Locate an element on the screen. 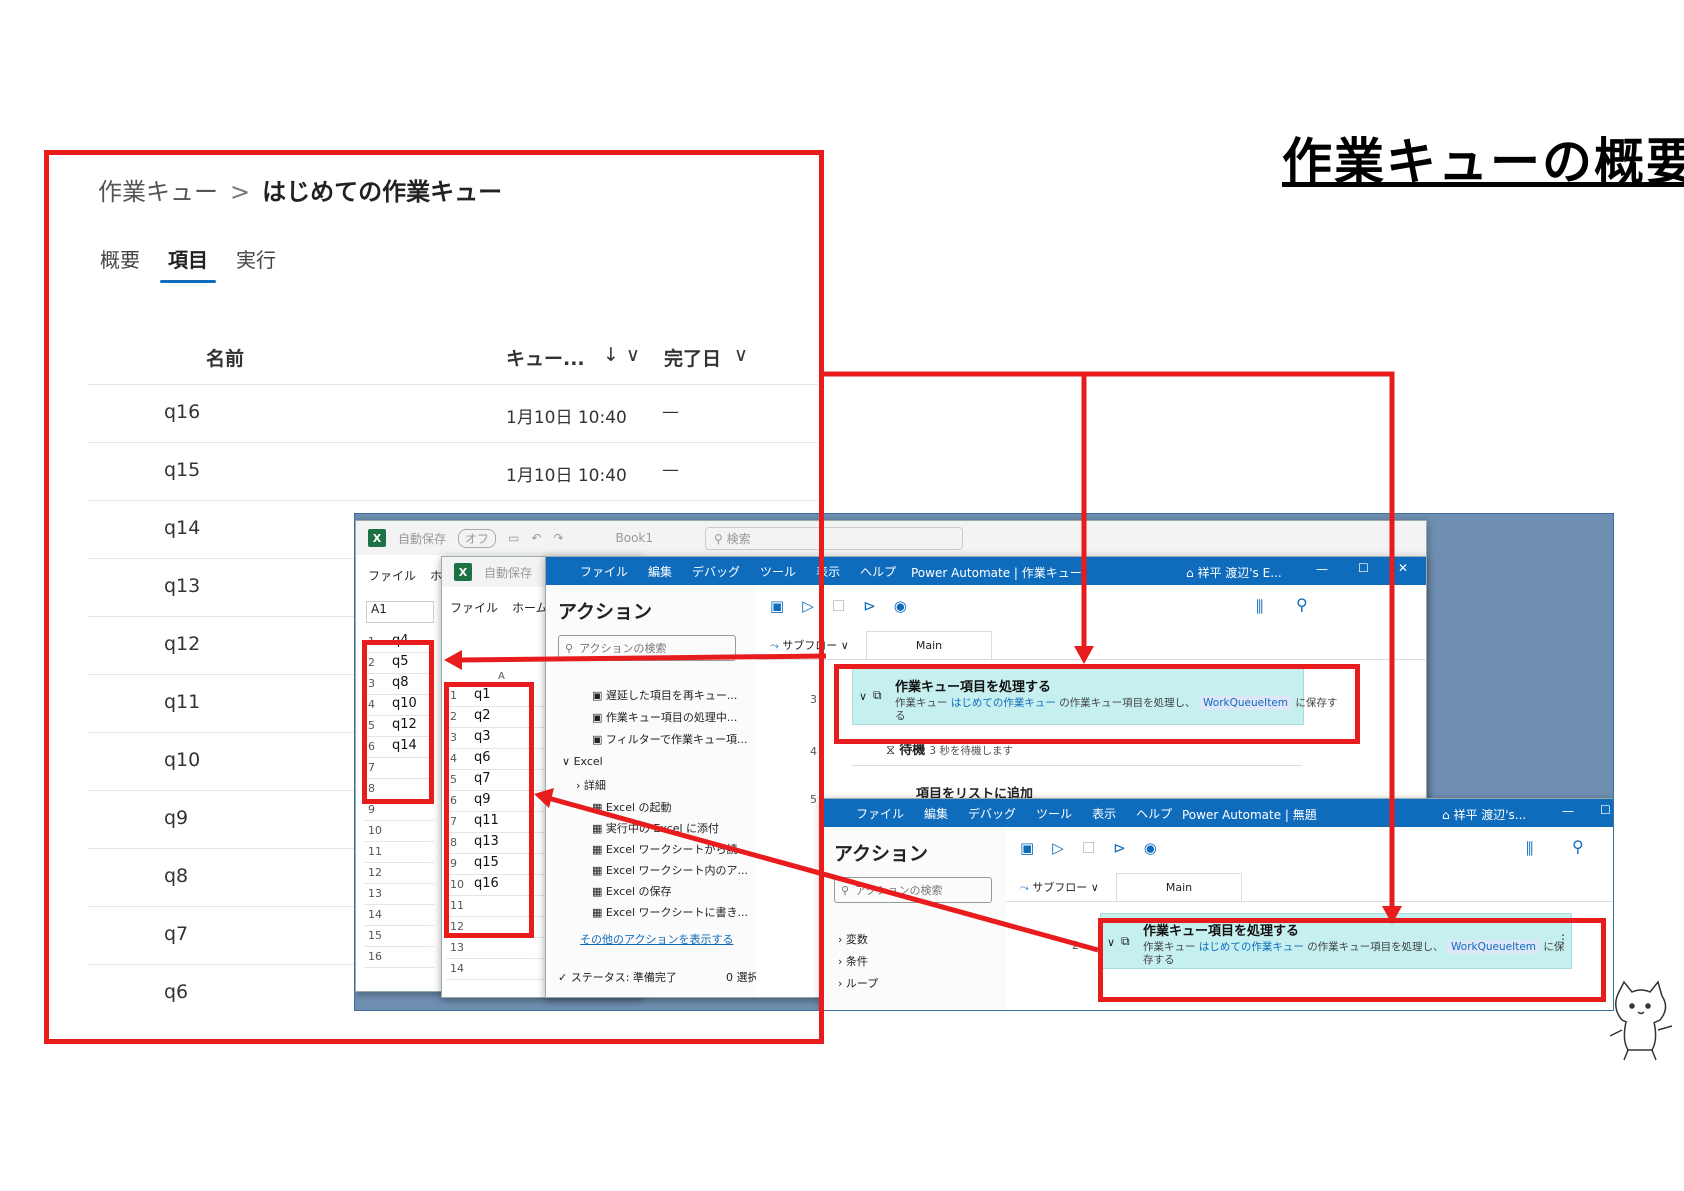  cat-mascot-icon is located at coordinates (1641, 1020).